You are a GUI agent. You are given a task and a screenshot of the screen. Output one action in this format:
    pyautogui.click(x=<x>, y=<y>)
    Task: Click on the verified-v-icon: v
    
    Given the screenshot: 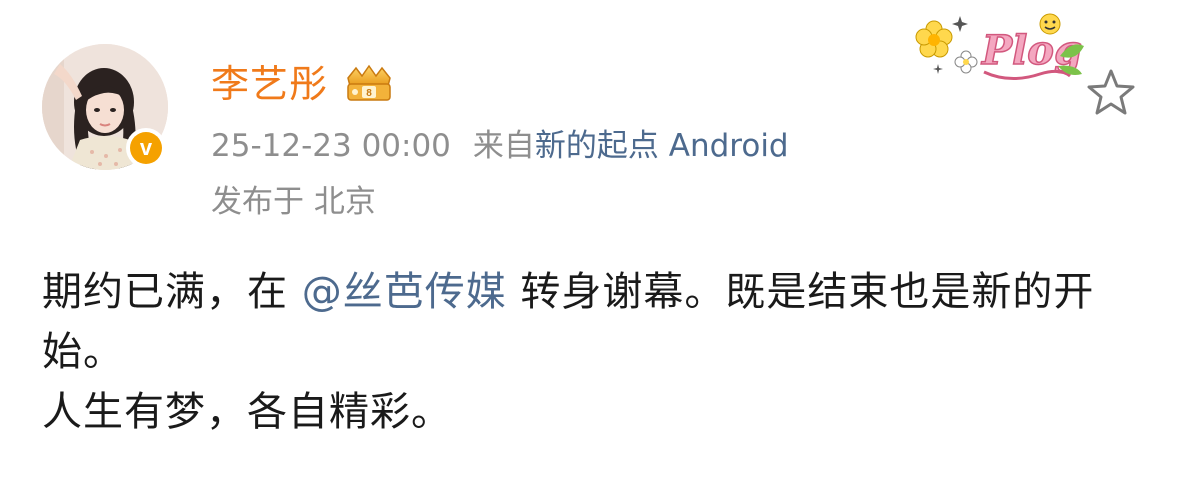 What is the action you would take?
    pyautogui.click(x=146, y=148)
    